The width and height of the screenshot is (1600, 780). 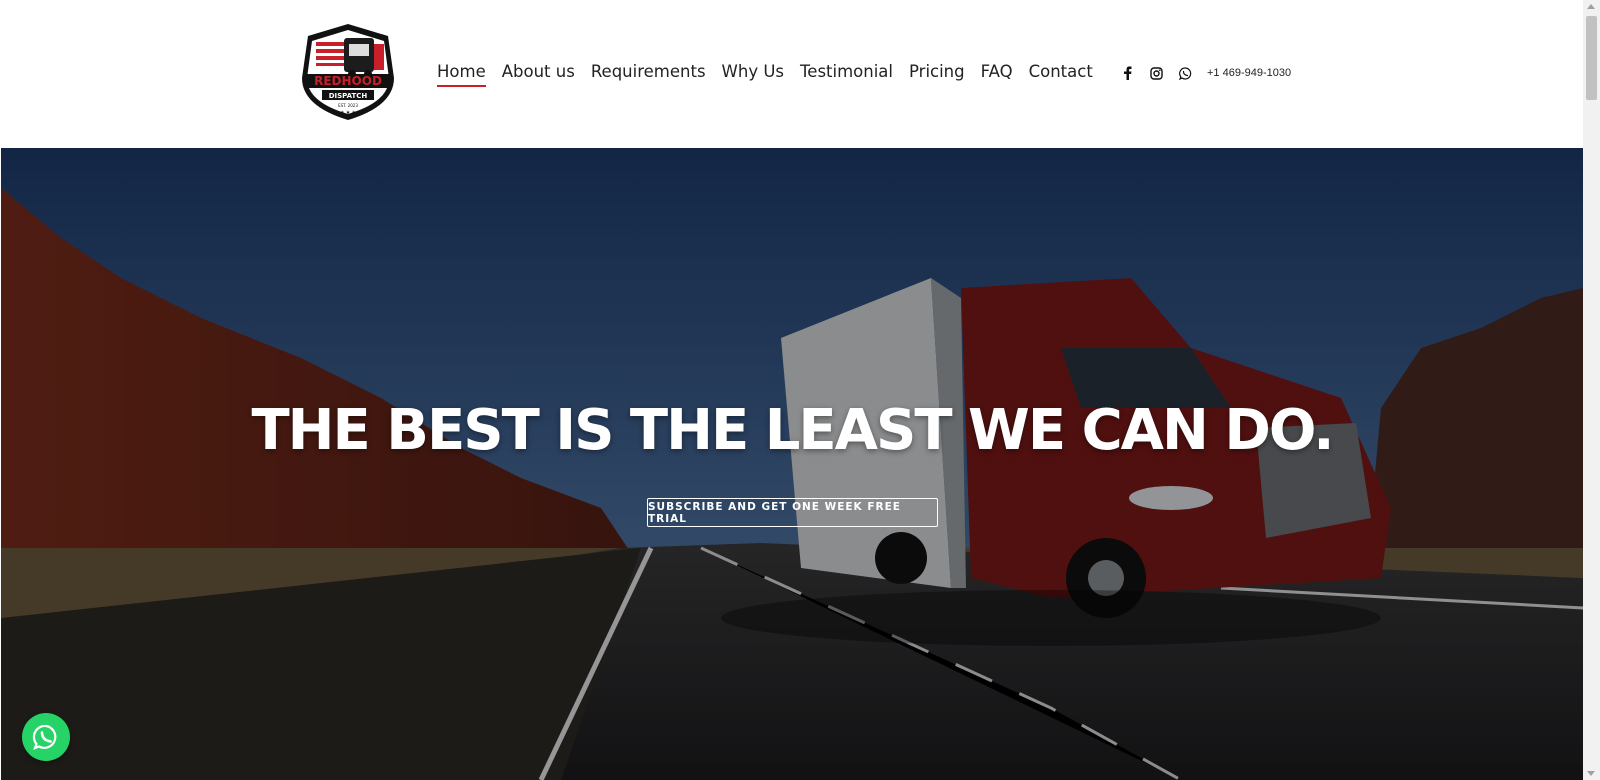 What do you see at coordinates (792, 430) in the screenshot?
I see `hero-title: THE BEST IS THE LEAST WE CAN DO.` at bounding box center [792, 430].